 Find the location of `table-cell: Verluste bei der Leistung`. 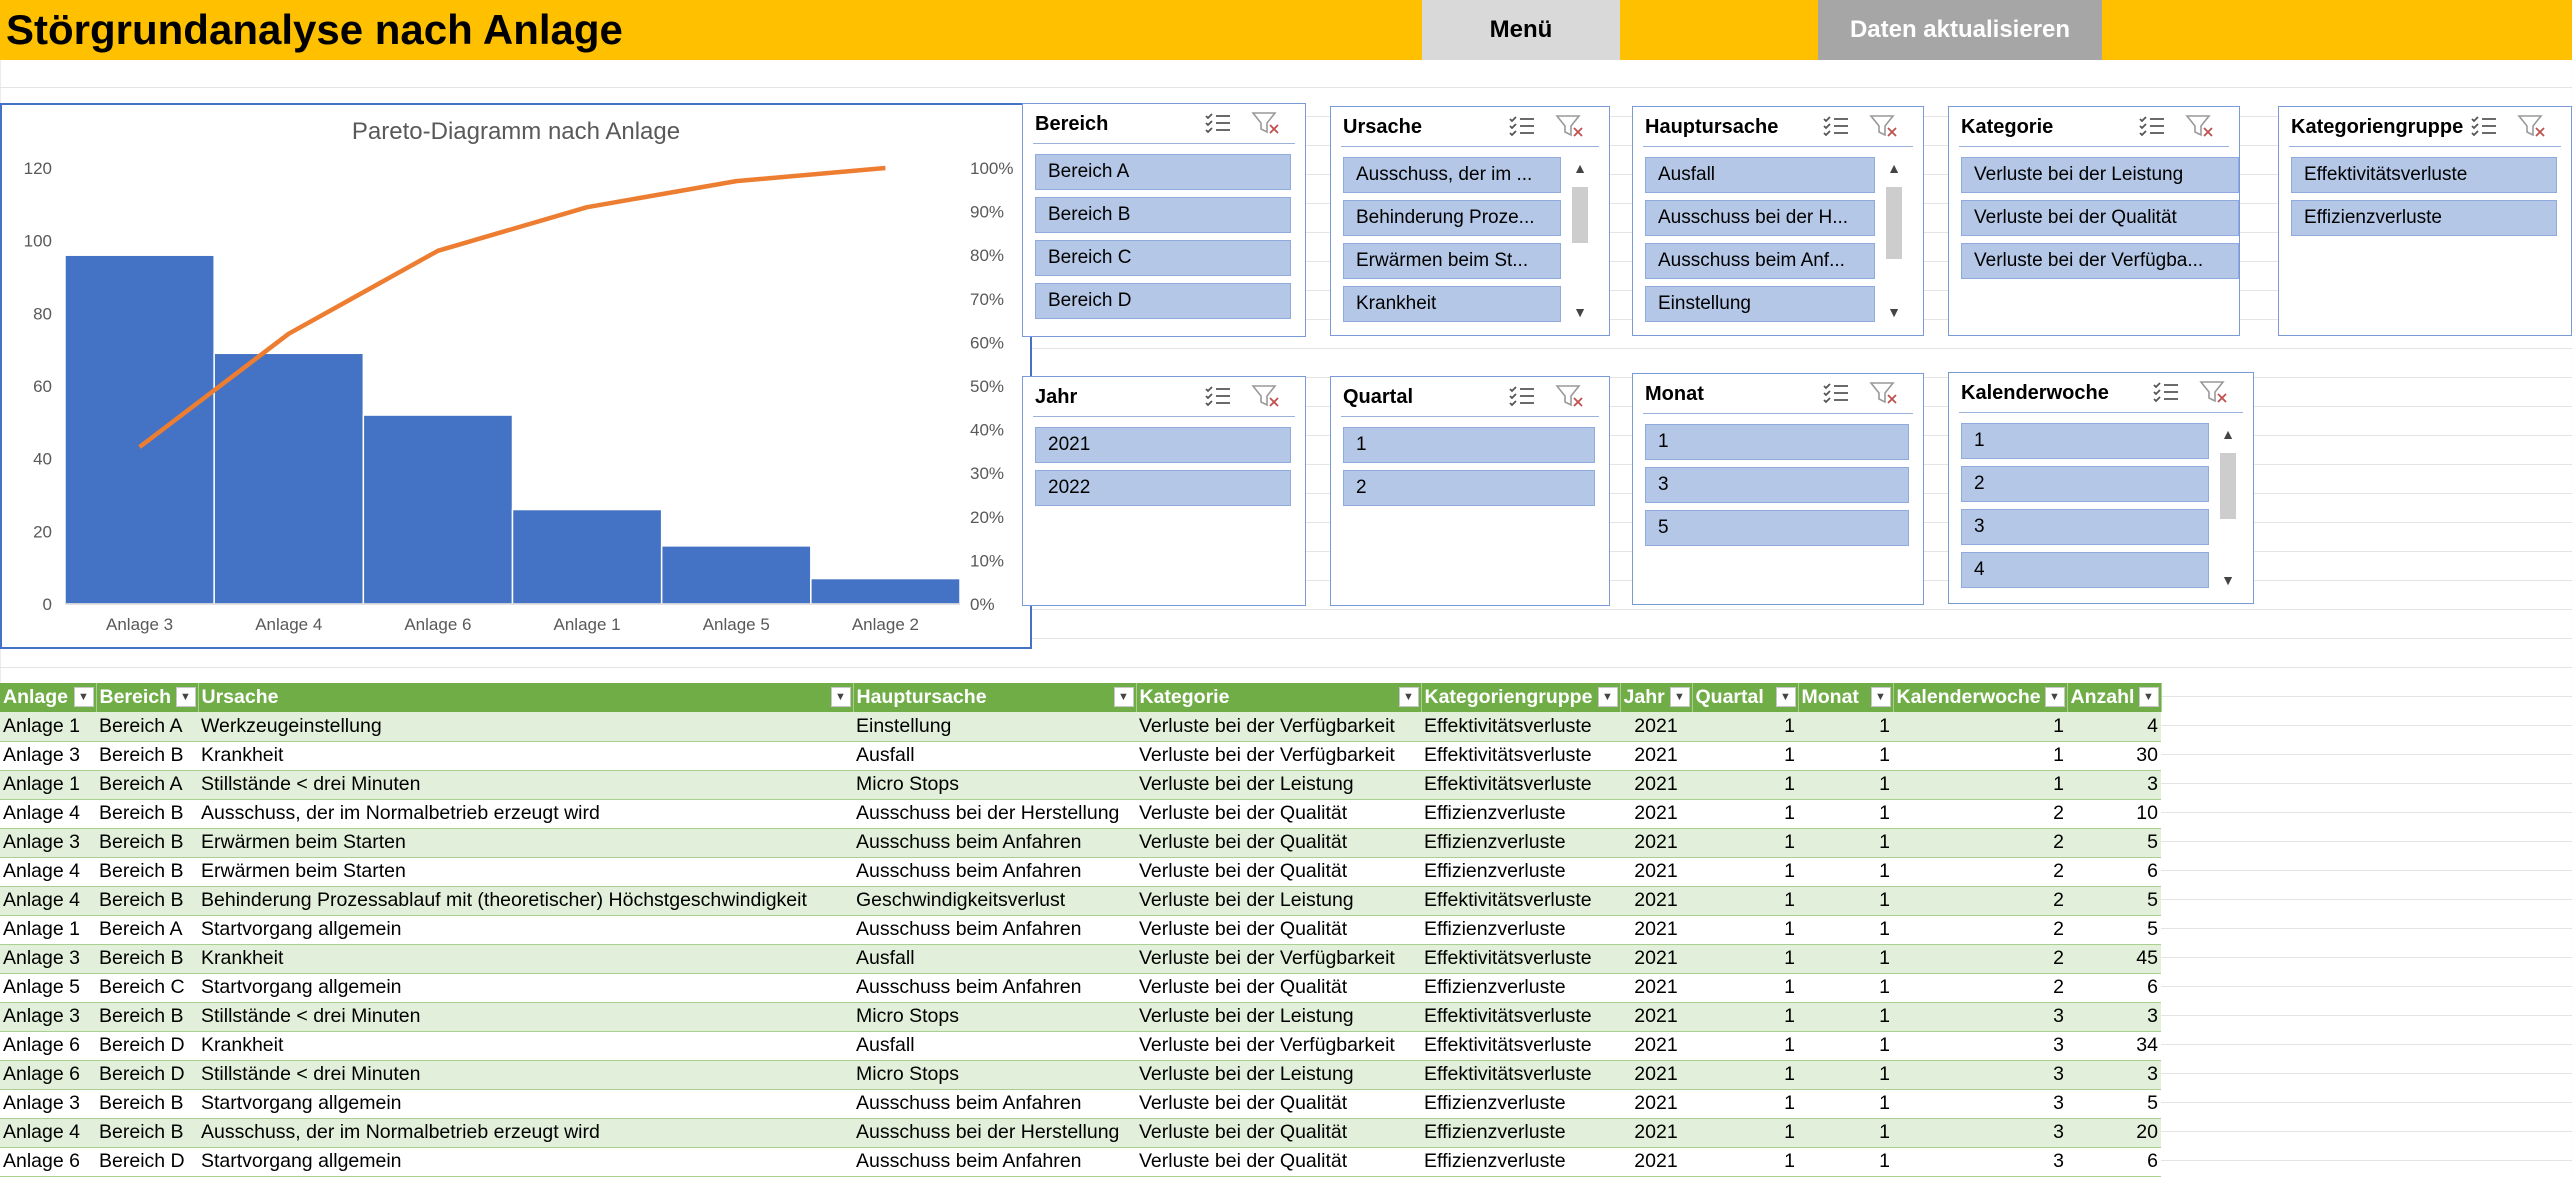

table-cell: Verluste bei der Leistung is located at coordinates (1278, 1075).